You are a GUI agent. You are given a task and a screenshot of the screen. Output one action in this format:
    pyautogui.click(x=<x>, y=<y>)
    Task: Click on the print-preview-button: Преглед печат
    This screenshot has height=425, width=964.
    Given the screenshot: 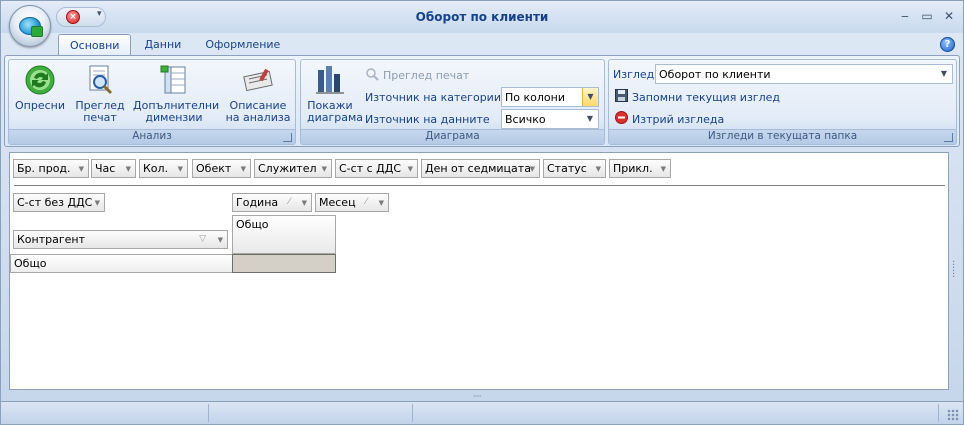 What is the action you would take?
    pyautogui.click(x=100, y=94)
    